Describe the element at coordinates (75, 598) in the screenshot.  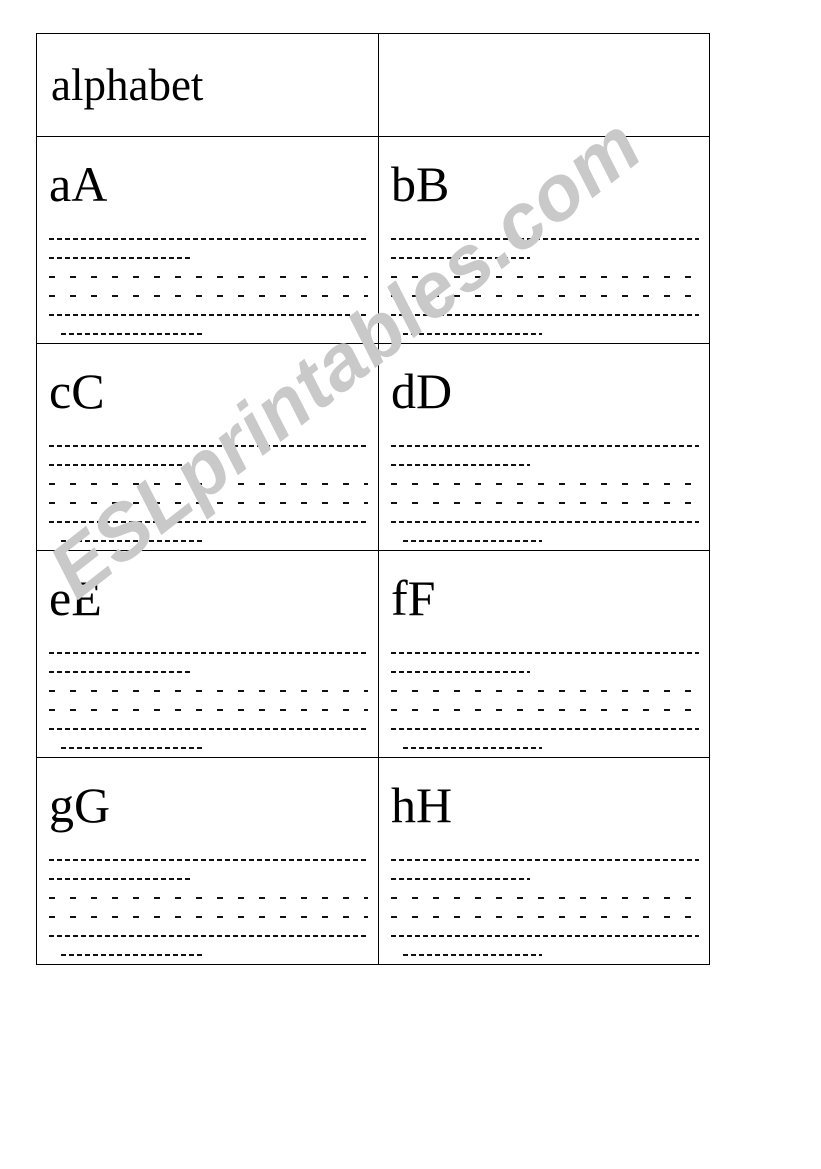
I see `letter-pair-label: eE` at that location.